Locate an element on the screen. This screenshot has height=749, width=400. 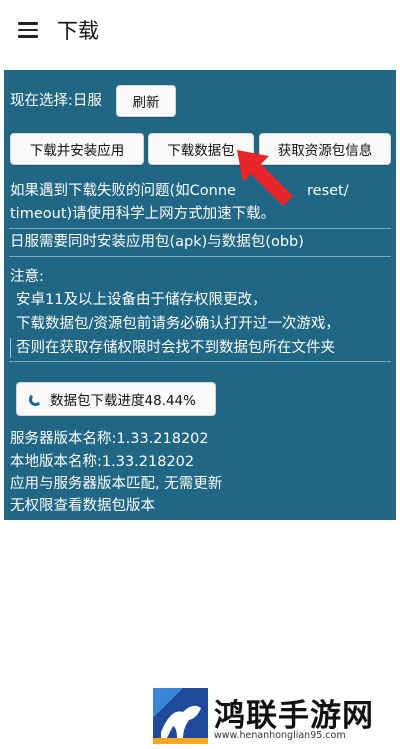
app-bar: 下载 is located at coordinates (200, 31).